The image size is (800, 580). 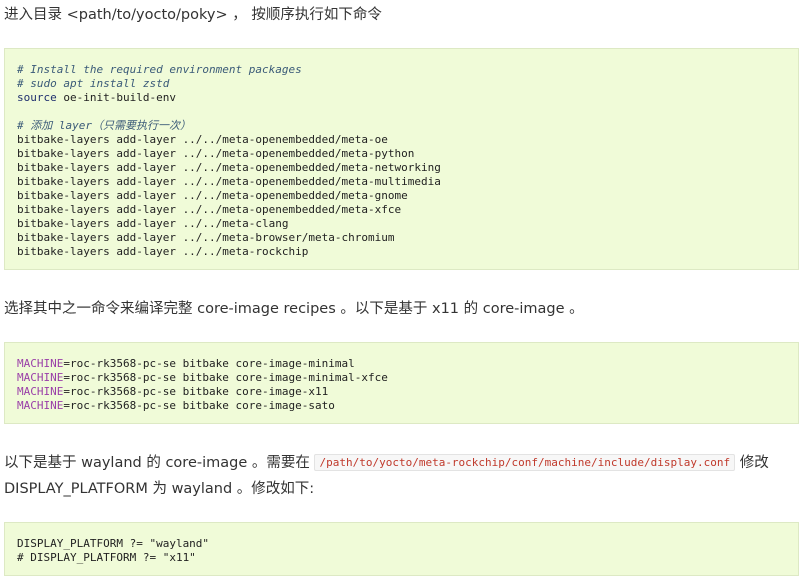 I want to click on wayland-text-line2: DISPLAY_PLATFORM 为 wayland 。修改如下:, so click(x=159, y=489).